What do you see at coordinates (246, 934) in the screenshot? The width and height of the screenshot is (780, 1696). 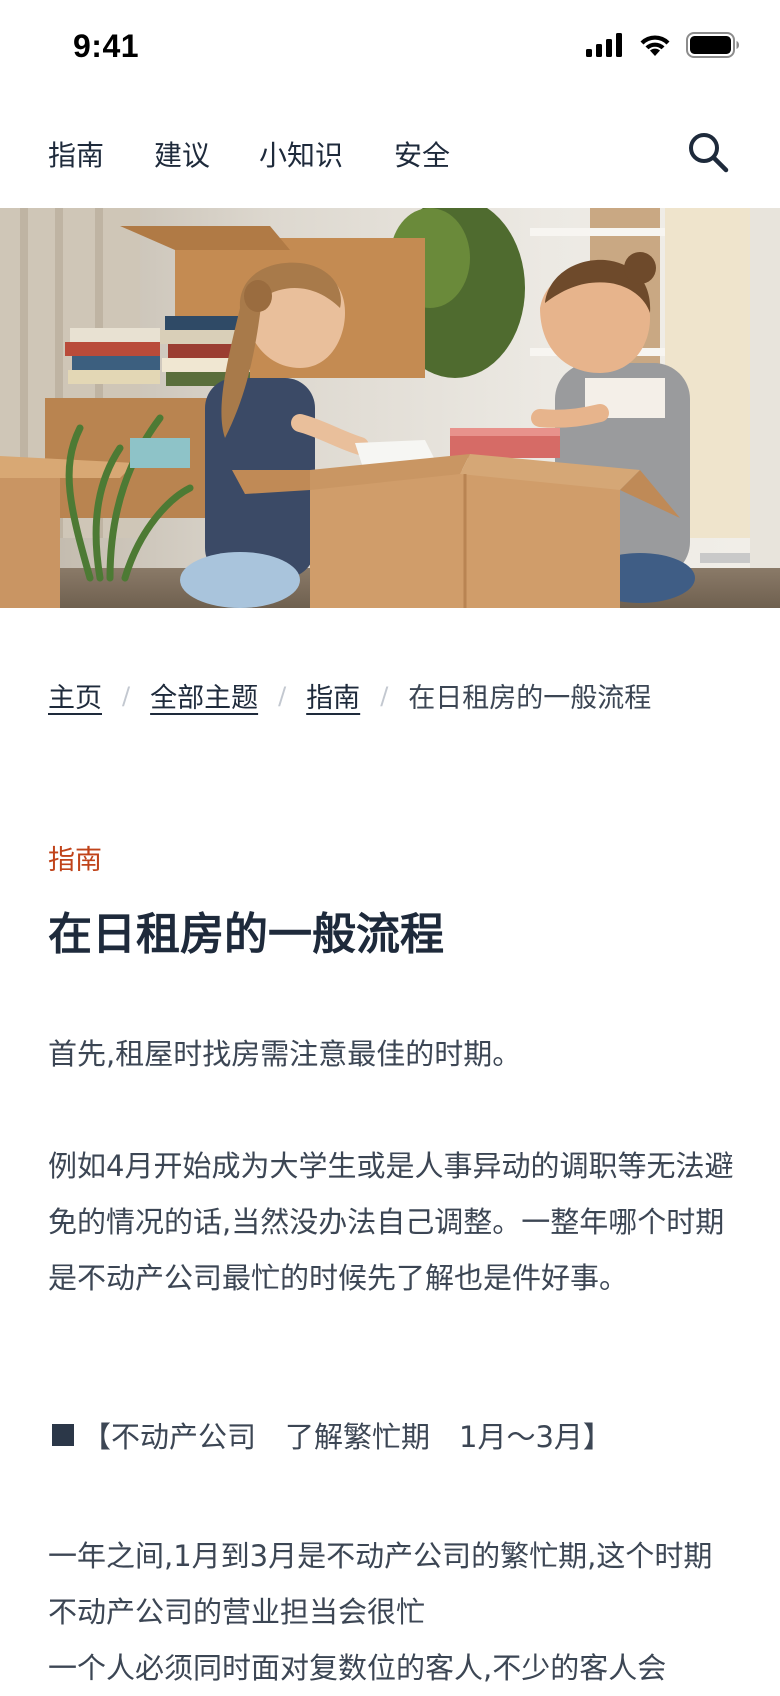 I see `article-title: 在日租房的一般流程` at bounding box center [246, 934].